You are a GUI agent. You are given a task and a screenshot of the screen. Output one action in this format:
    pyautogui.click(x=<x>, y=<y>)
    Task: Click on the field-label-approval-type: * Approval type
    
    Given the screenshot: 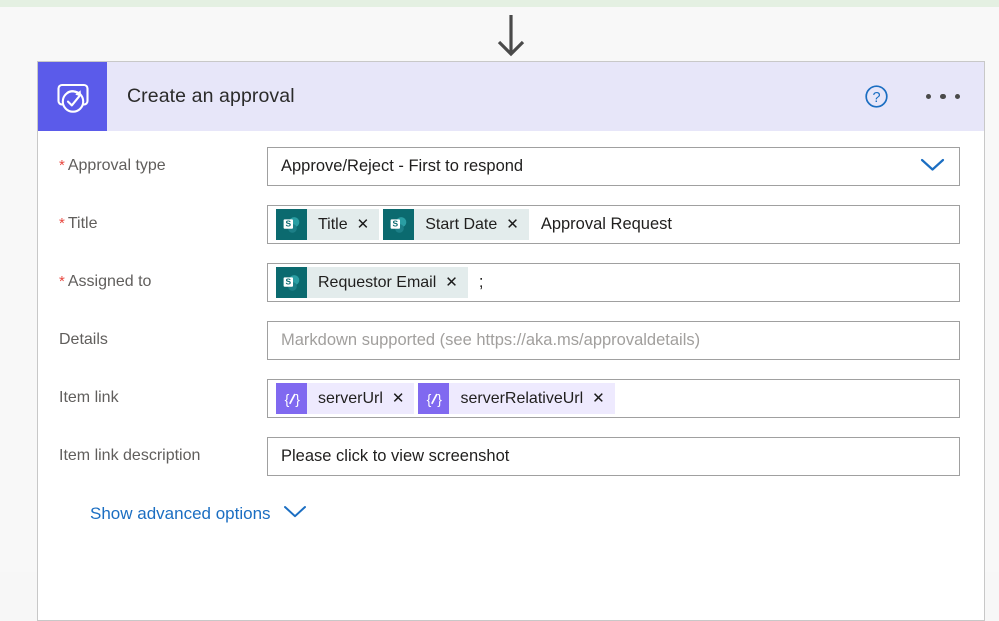 What is the action you would take?
    pyautogui.click(x=112, y=165)
    